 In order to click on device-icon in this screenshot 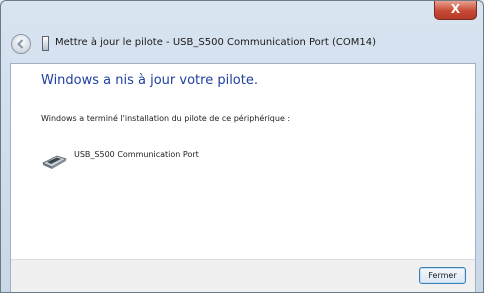, I will do `click(45, 43)`.